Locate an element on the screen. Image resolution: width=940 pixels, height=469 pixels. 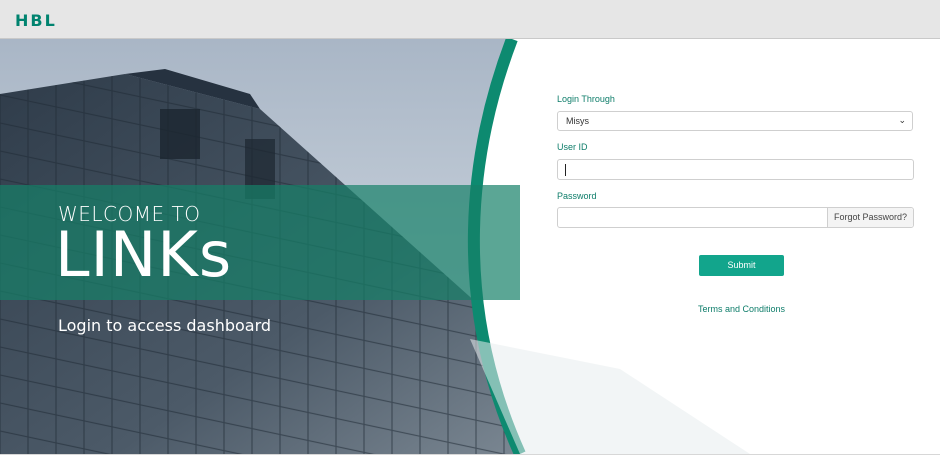
hbl-logo: HBL is located at coordinates (36, 20).